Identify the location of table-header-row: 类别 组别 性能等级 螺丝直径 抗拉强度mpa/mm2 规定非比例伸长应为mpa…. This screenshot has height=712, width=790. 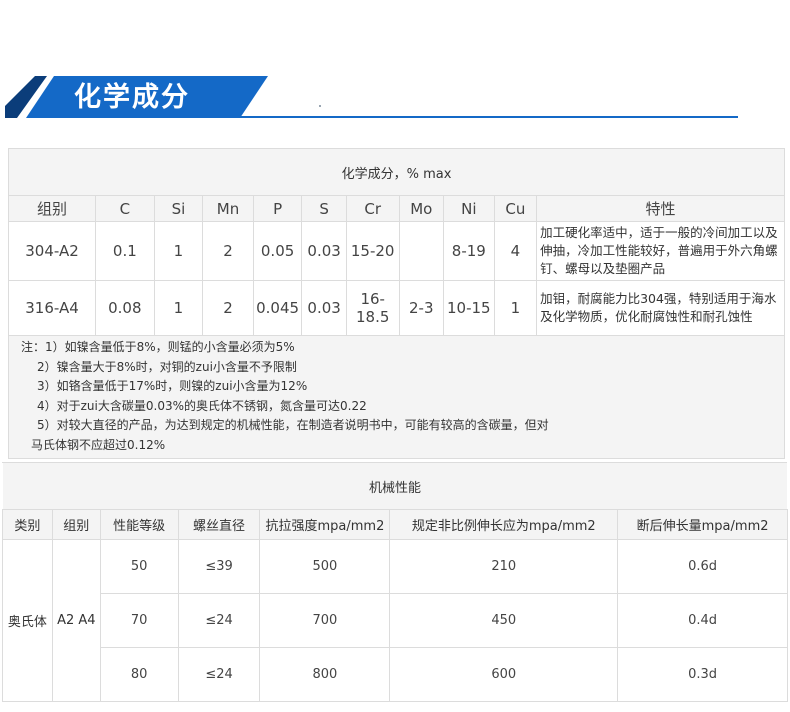
(395, 524).